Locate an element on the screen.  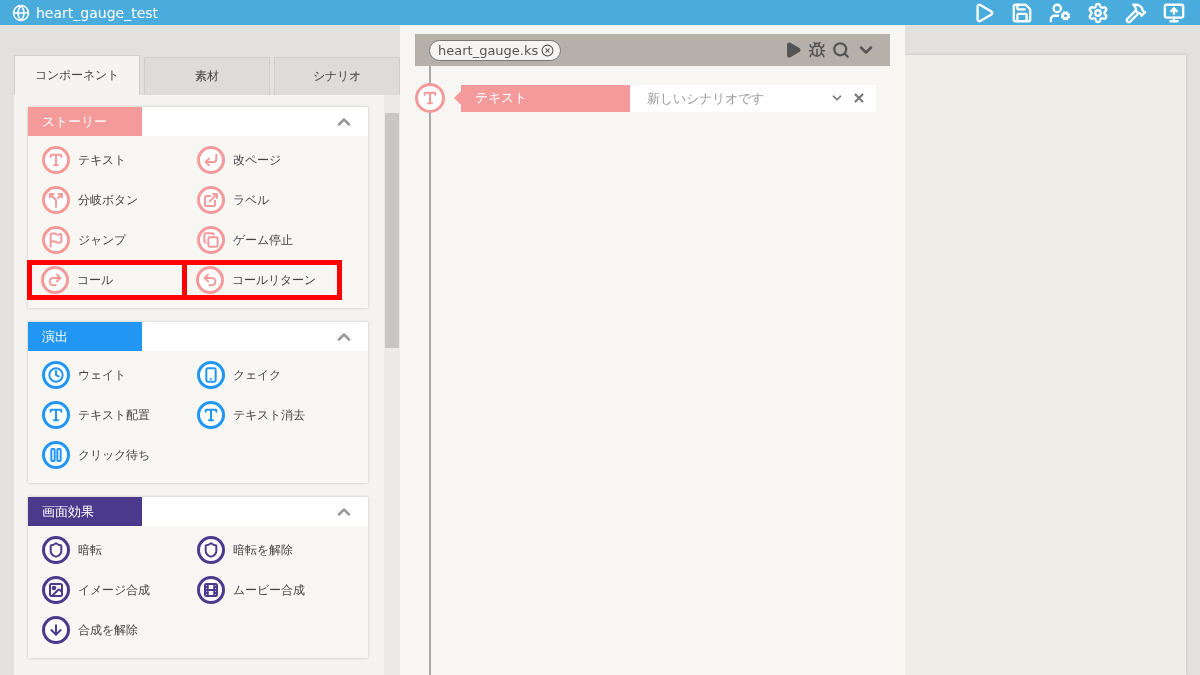
component-item: ウェイト is located at coordinates (105, 375).